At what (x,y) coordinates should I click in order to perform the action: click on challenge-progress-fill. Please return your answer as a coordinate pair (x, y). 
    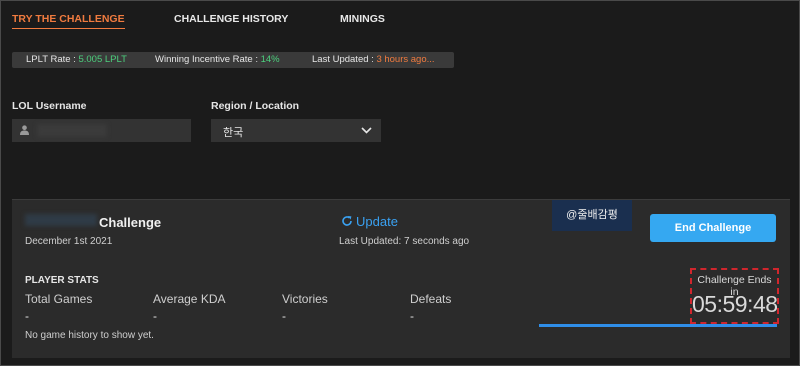
    Looking at the image, I should click on (658, 325).